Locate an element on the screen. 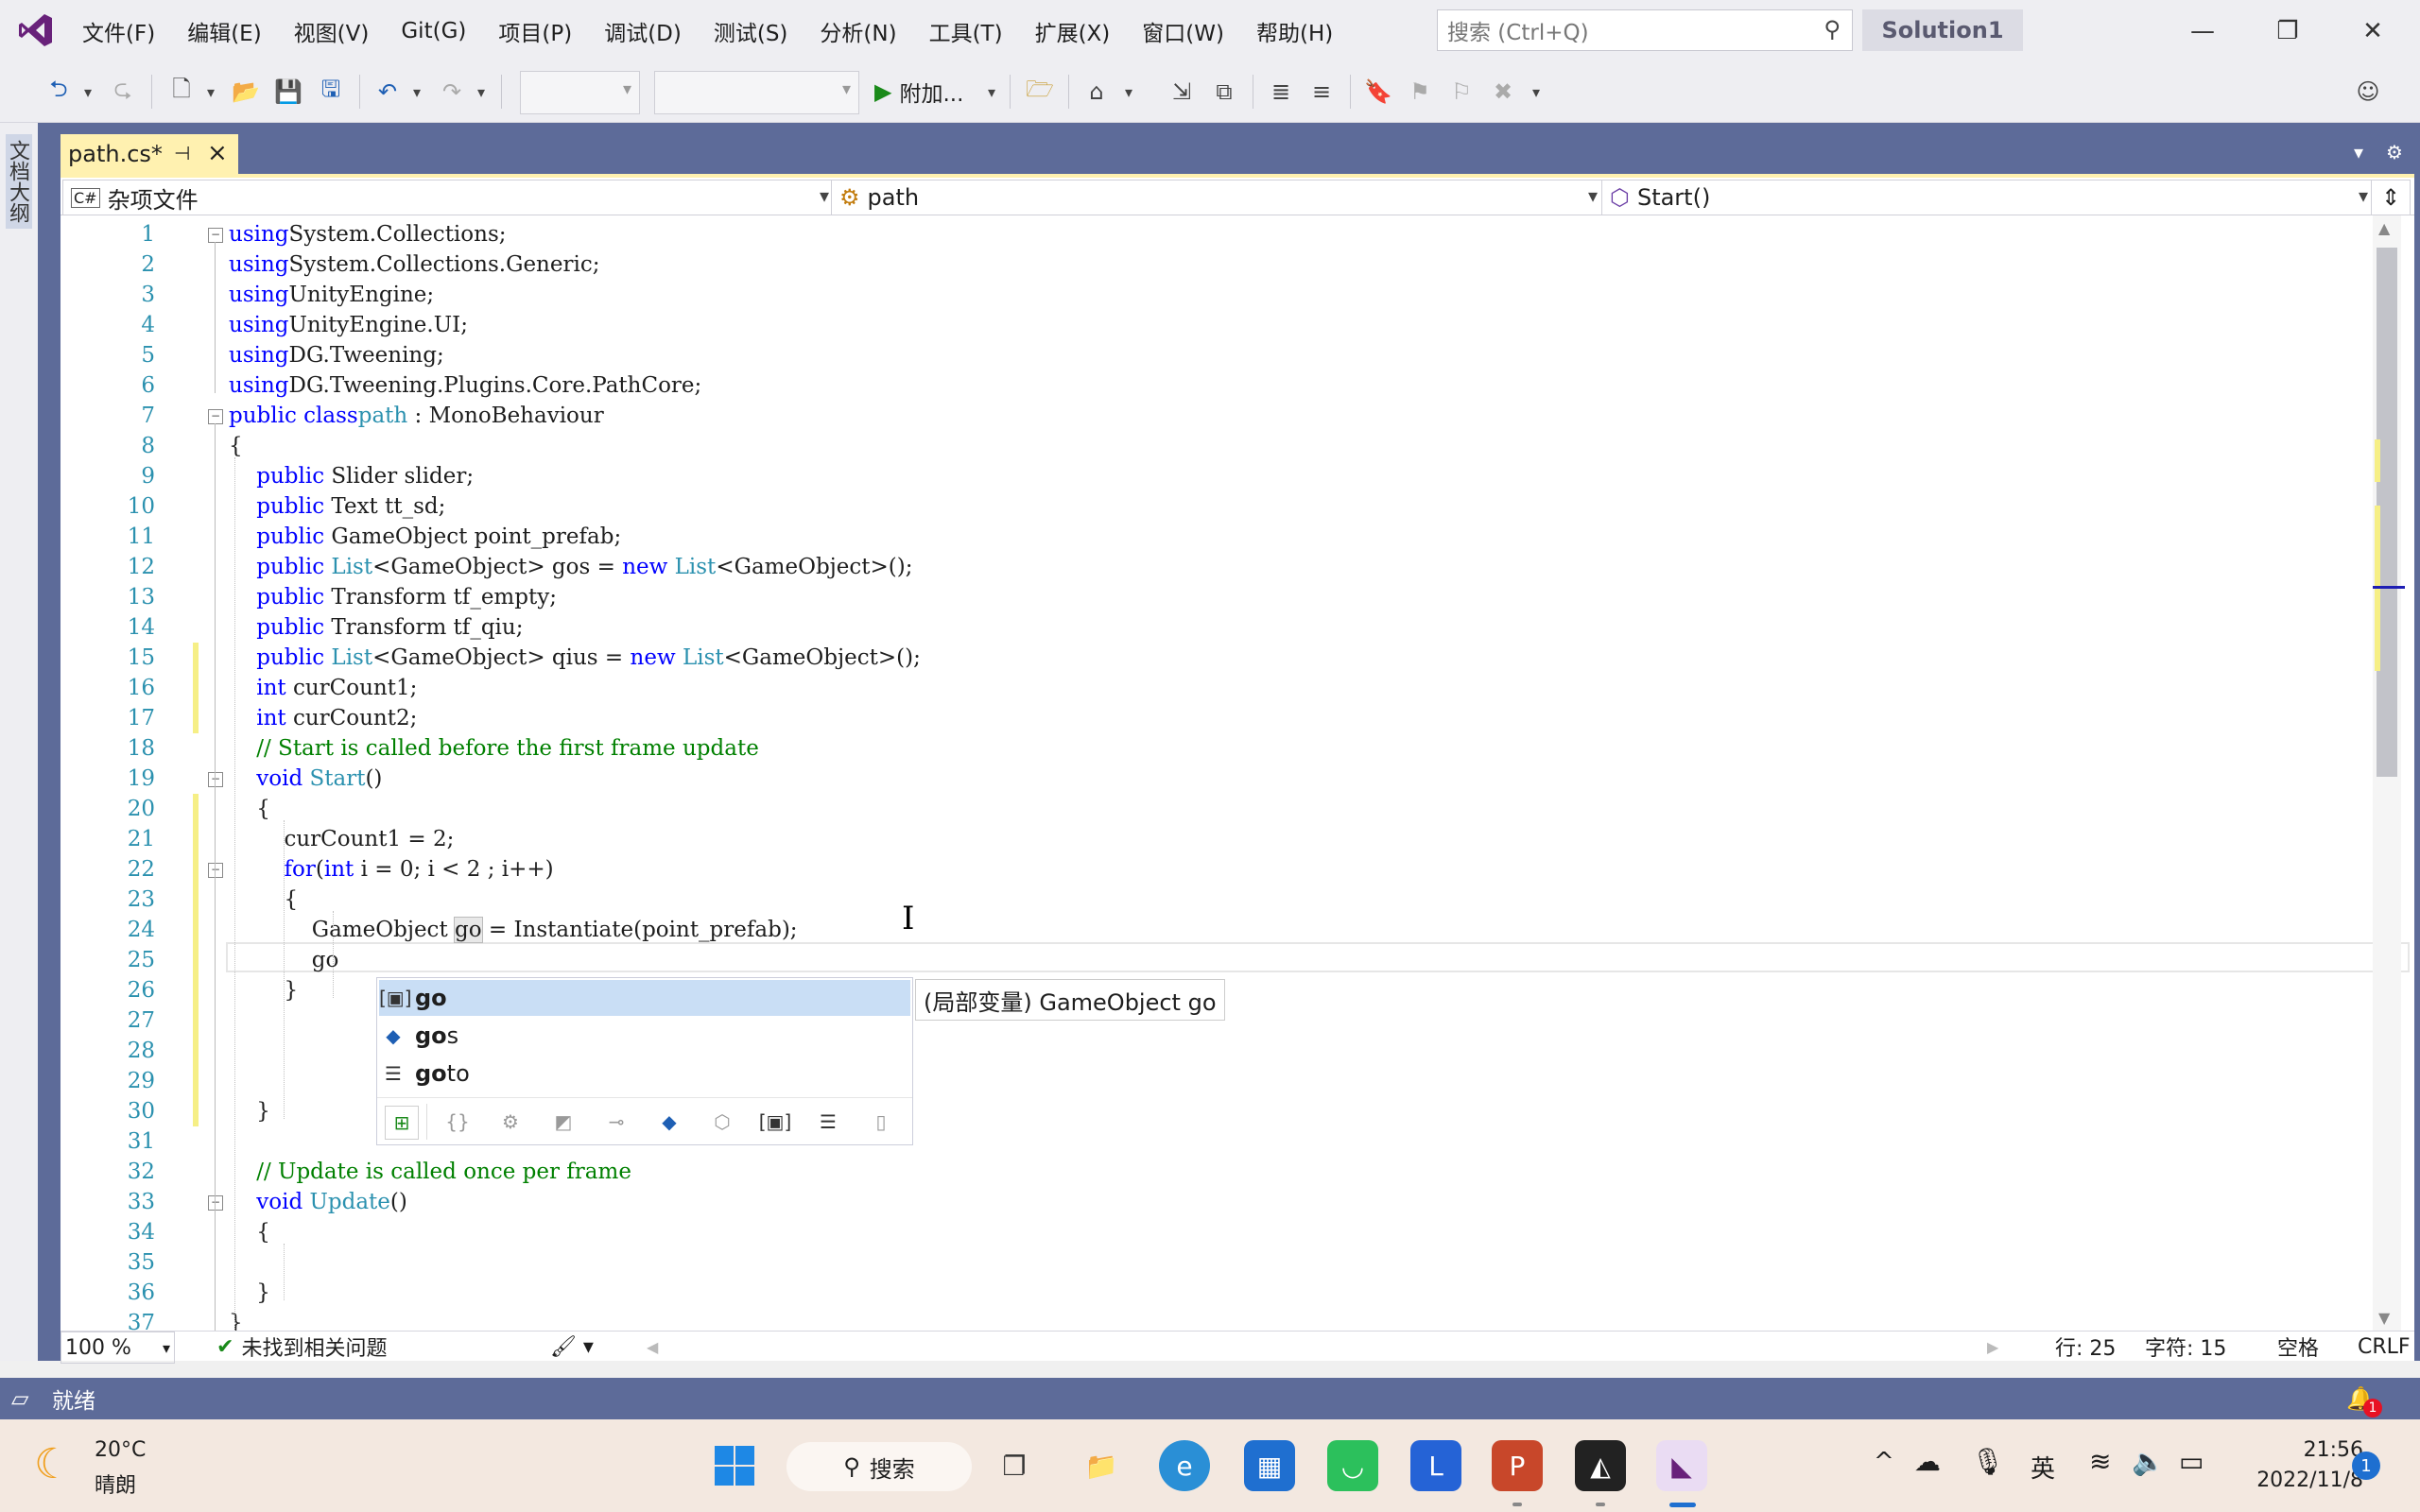 Image resolution: width=2420 pixels, height=1512 pixels. prev-bookmark-icon: ⚑ is located at coordinates (1420, 92).